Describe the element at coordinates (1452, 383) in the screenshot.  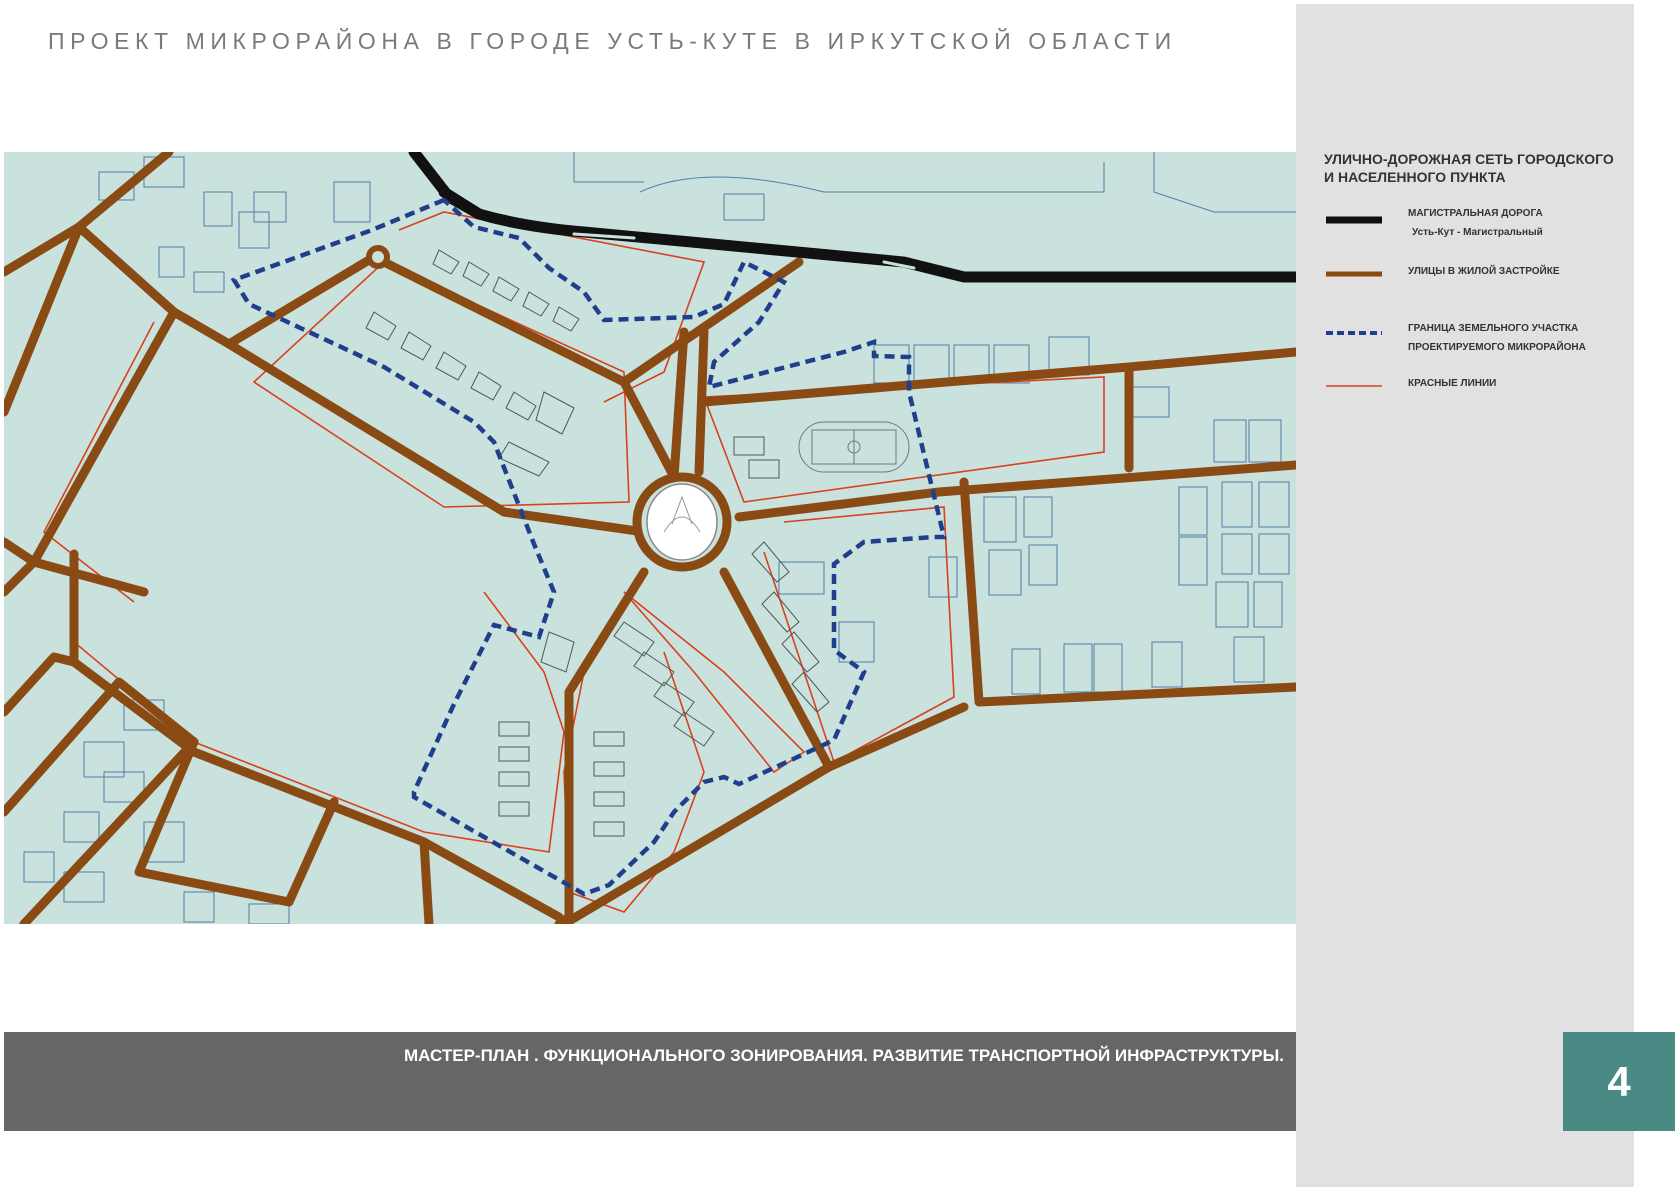
I see `legend-label: КРАСНЫЕ ЛИНИИ` at that location.